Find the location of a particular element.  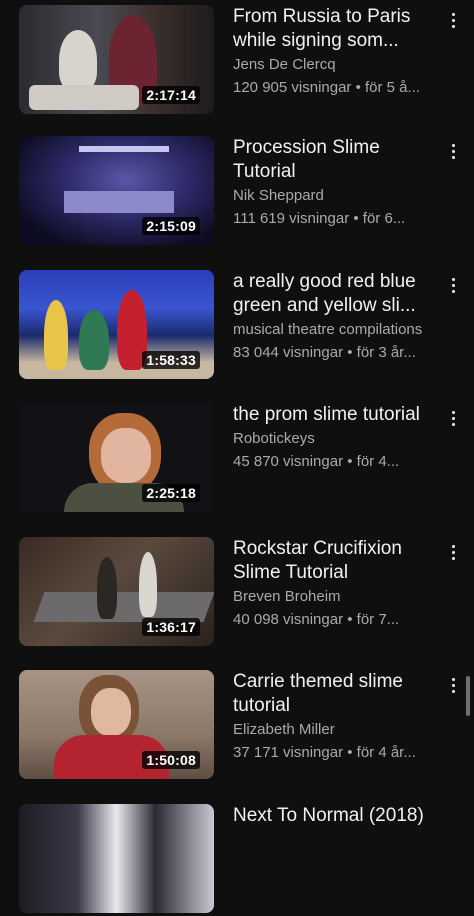

video-thumbnail: 2:15:09 is located at coordinates (116, 190).